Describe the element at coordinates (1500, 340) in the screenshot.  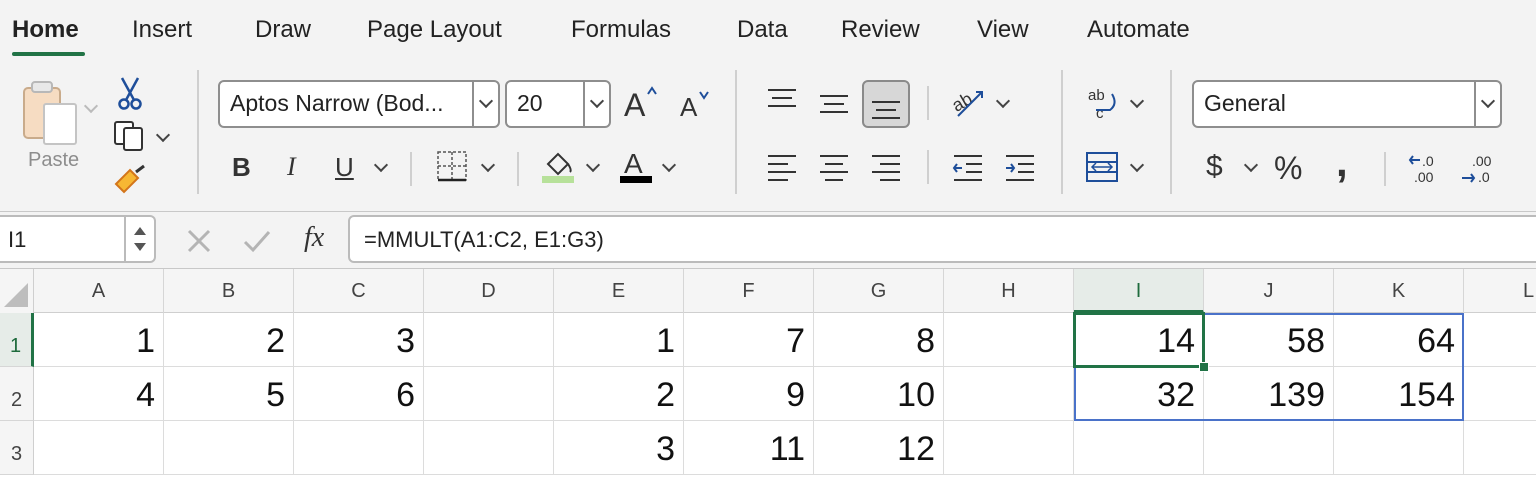
I see `cell-l1` at that location.